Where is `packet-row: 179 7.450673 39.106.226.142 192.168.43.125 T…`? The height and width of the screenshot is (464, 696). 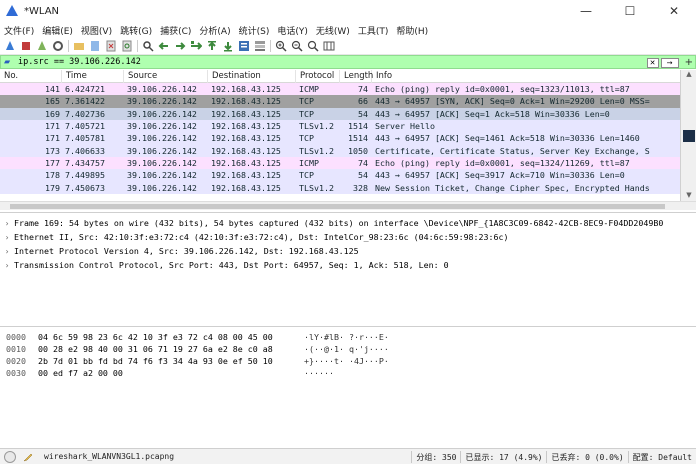 packet-row: 179 7.450673 39.106.226.142 192.168.43.125 T… is located at coordinates (340, 187).